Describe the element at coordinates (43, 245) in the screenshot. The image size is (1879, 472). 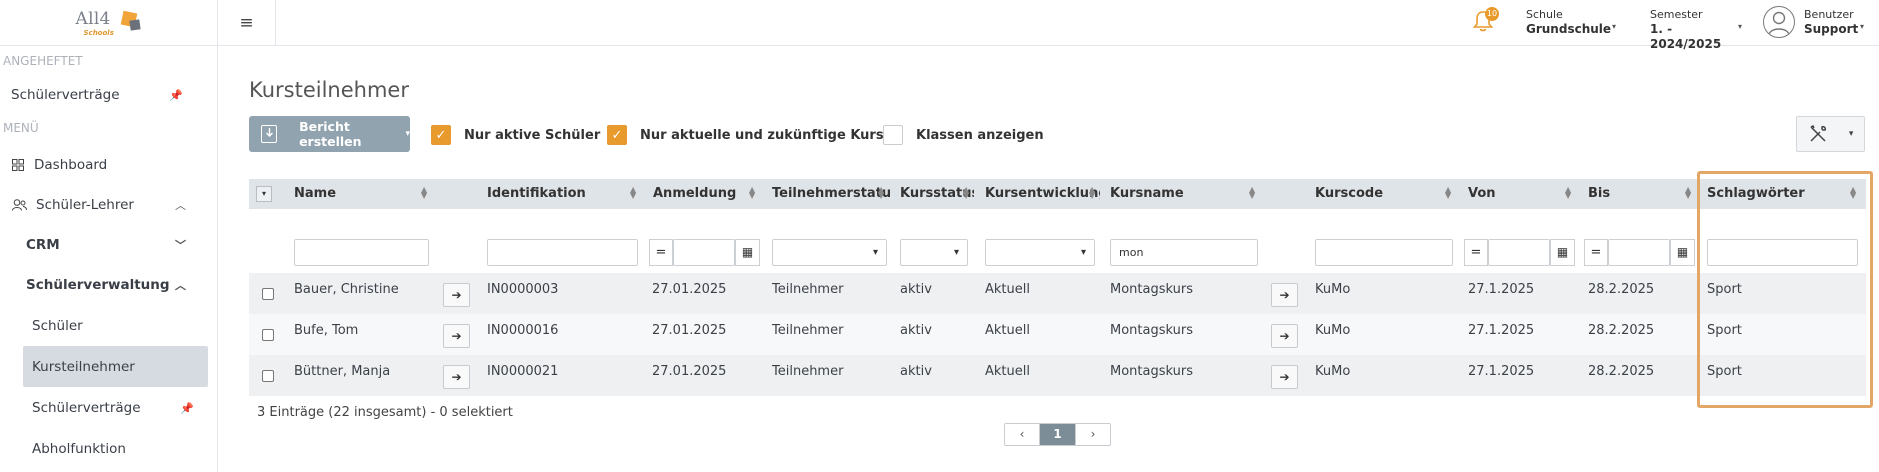
I see `sidebar-item-label: CRM` at that location.